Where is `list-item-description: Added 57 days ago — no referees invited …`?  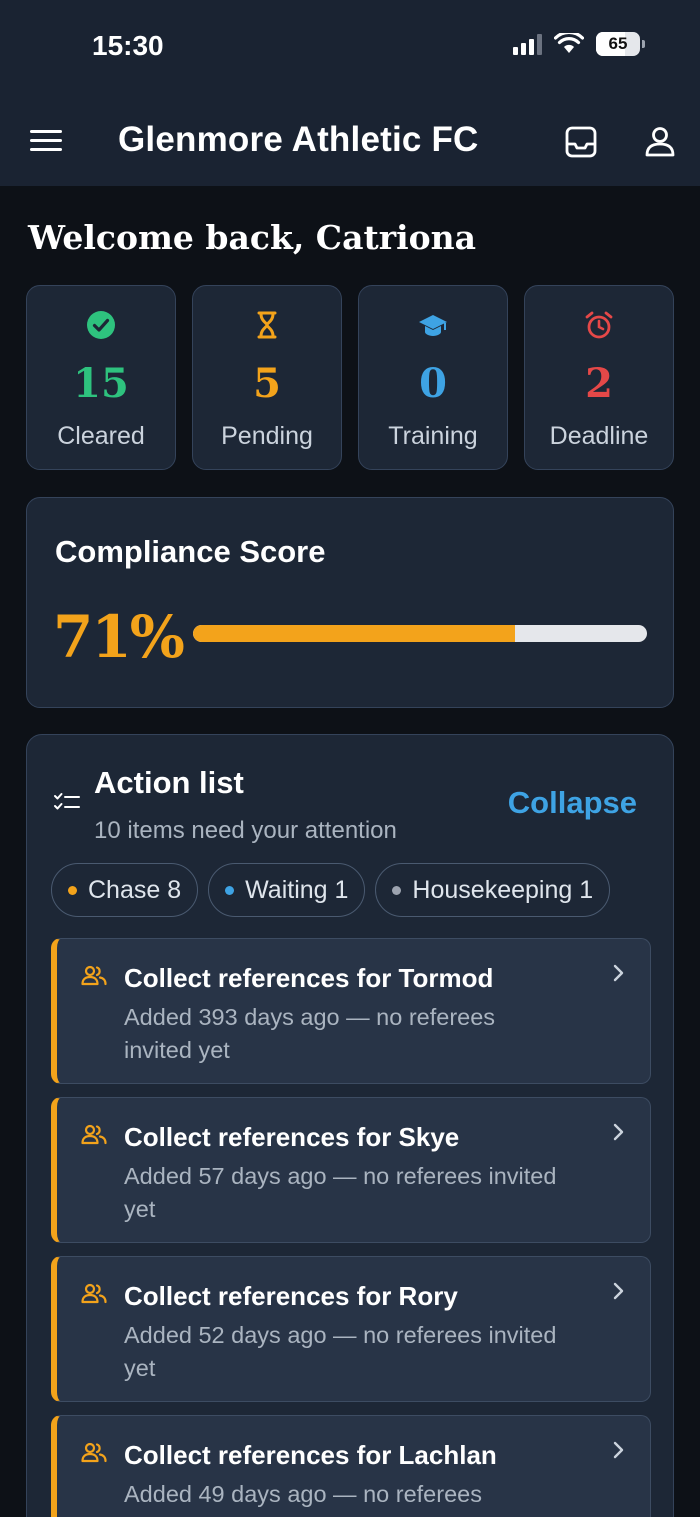 list-item-description: Added 57 days ago — no referees invited … is located at coordinates (340, 1192).